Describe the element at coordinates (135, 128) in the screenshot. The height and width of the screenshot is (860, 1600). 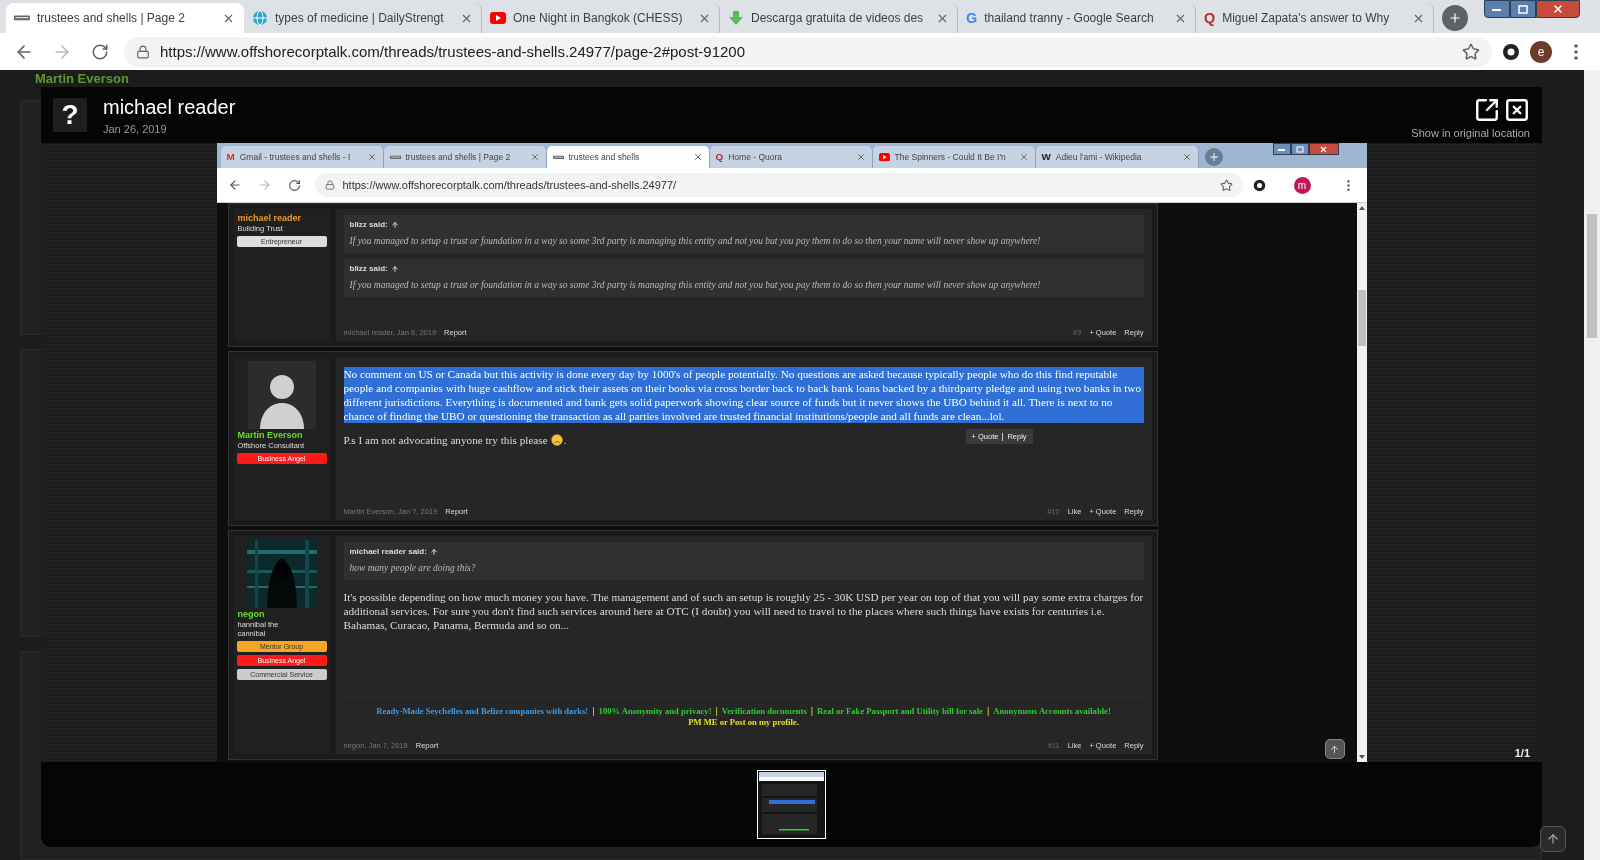
I see `post-date: Jan 26, 2019` at that location.